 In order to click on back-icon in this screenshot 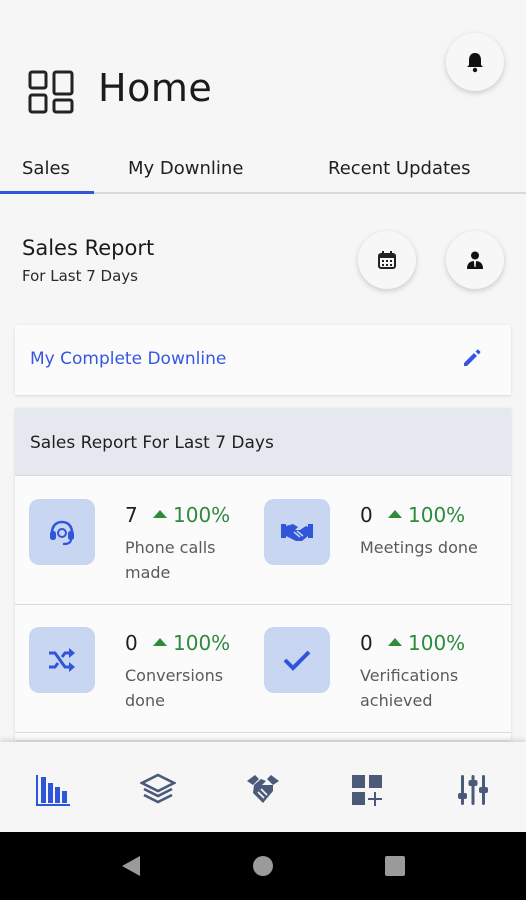, I will do `click(131, 866)`.